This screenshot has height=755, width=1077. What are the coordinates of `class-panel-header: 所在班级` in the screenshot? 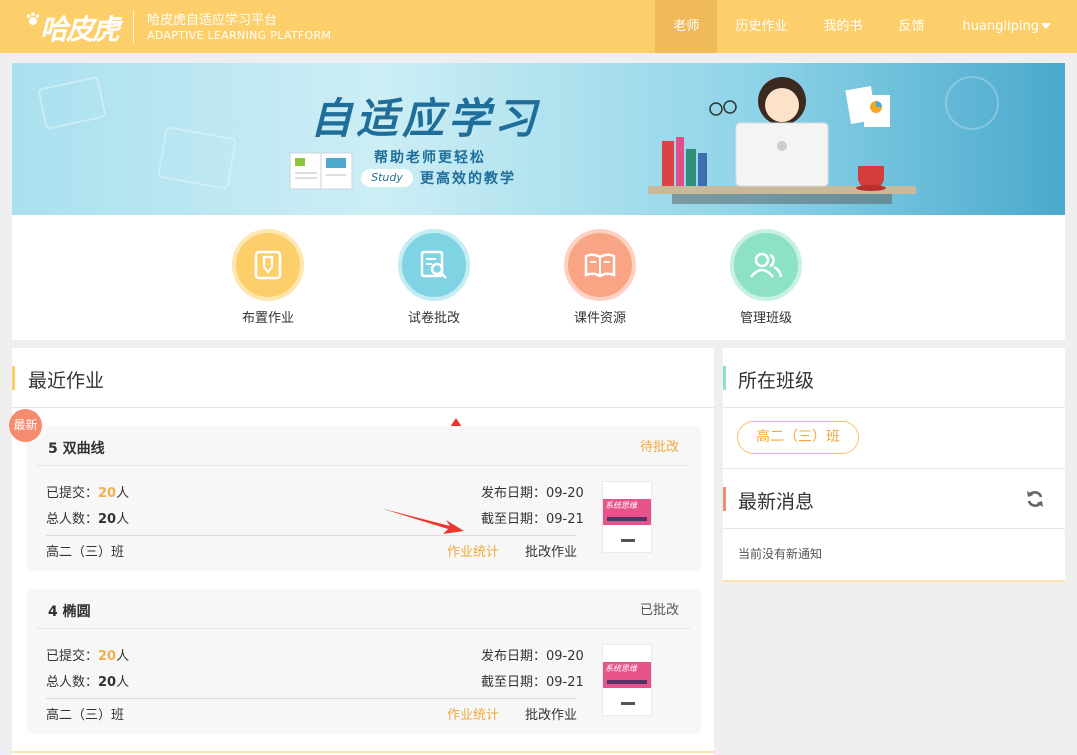 It's located at (894, 378).